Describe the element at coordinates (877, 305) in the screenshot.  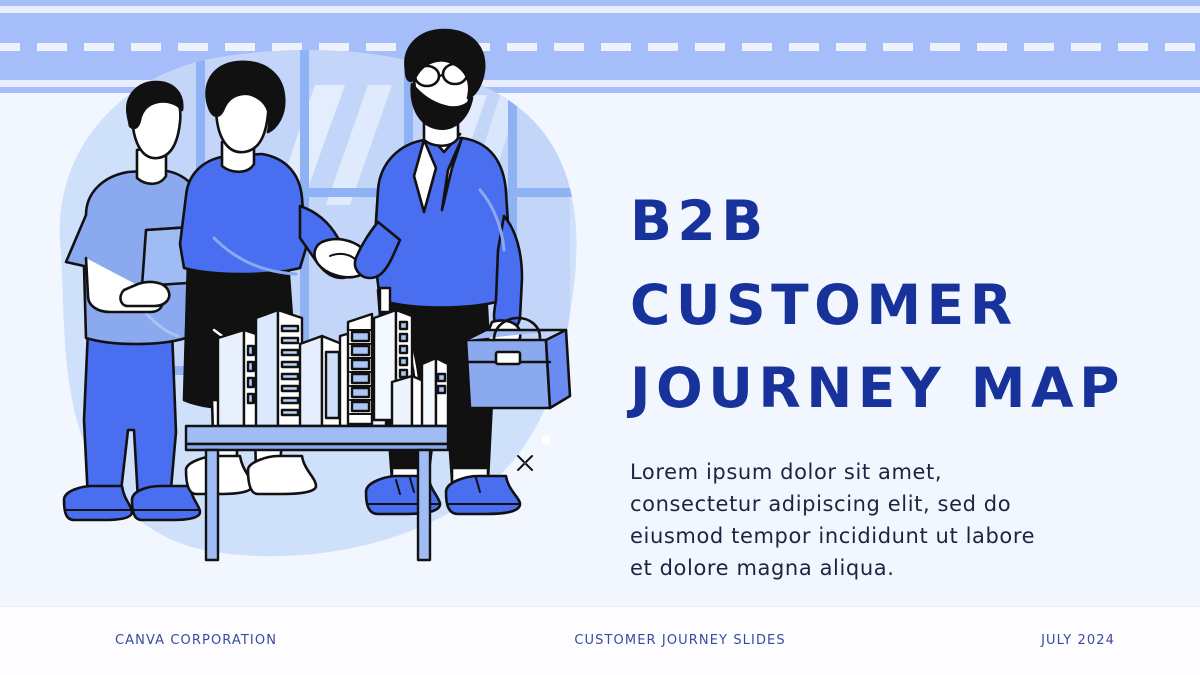
I see `page-title: B2B Customer Journey Map` at that location.